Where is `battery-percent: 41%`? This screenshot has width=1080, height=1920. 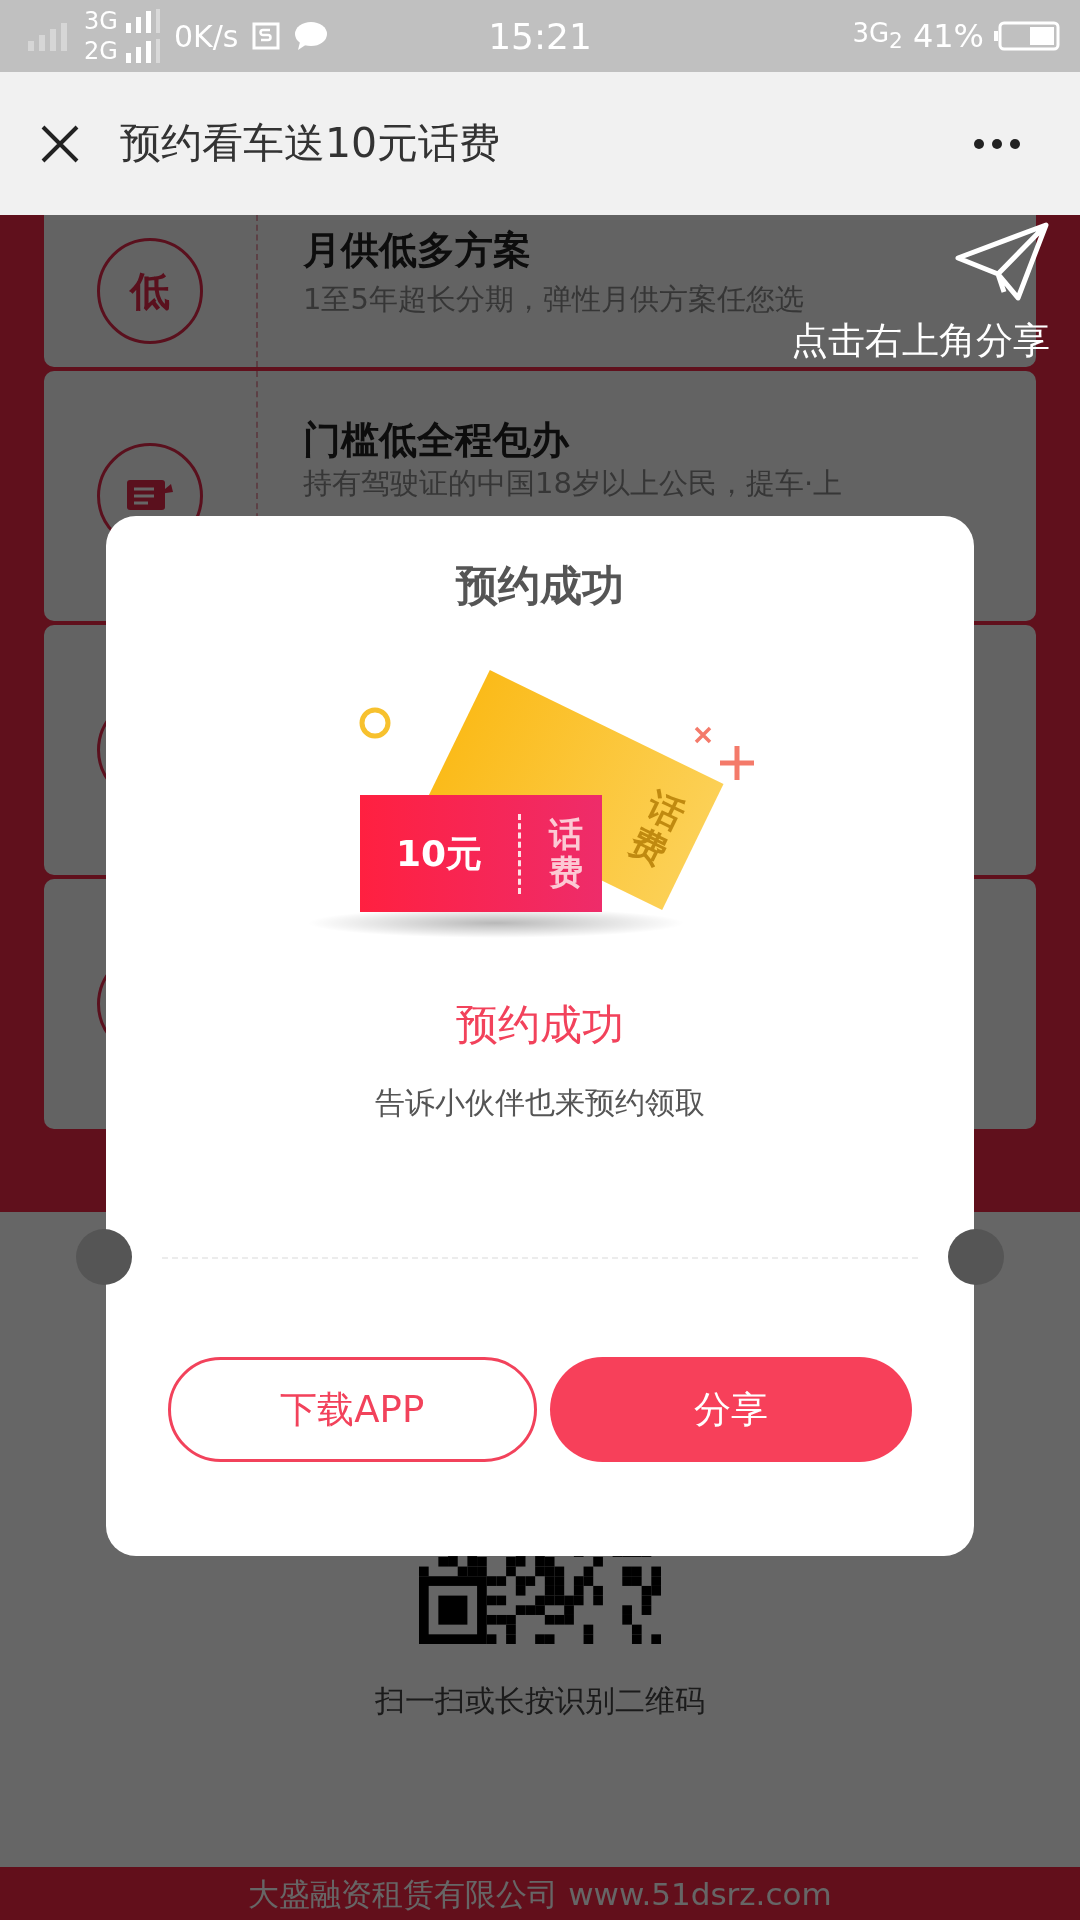
battery-percent: 41% is located at coordinates (948, 36).